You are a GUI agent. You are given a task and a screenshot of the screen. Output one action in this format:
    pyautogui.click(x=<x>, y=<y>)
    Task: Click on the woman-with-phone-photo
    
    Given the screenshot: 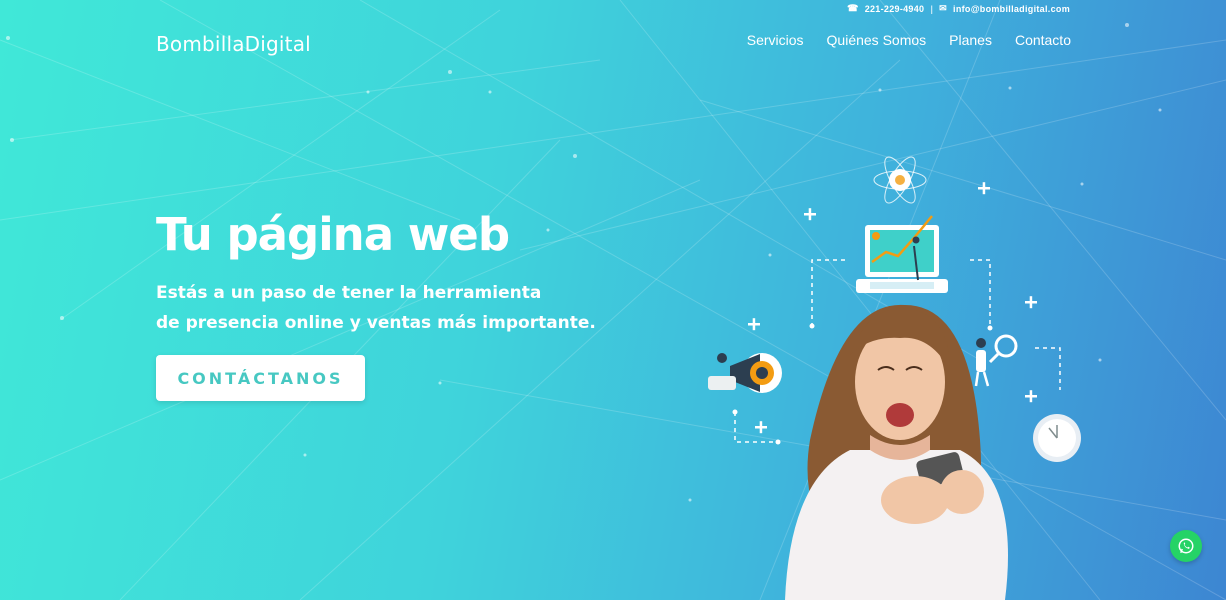 What is the action you would take?
    pyautogui.click(x=896, y=452)
    